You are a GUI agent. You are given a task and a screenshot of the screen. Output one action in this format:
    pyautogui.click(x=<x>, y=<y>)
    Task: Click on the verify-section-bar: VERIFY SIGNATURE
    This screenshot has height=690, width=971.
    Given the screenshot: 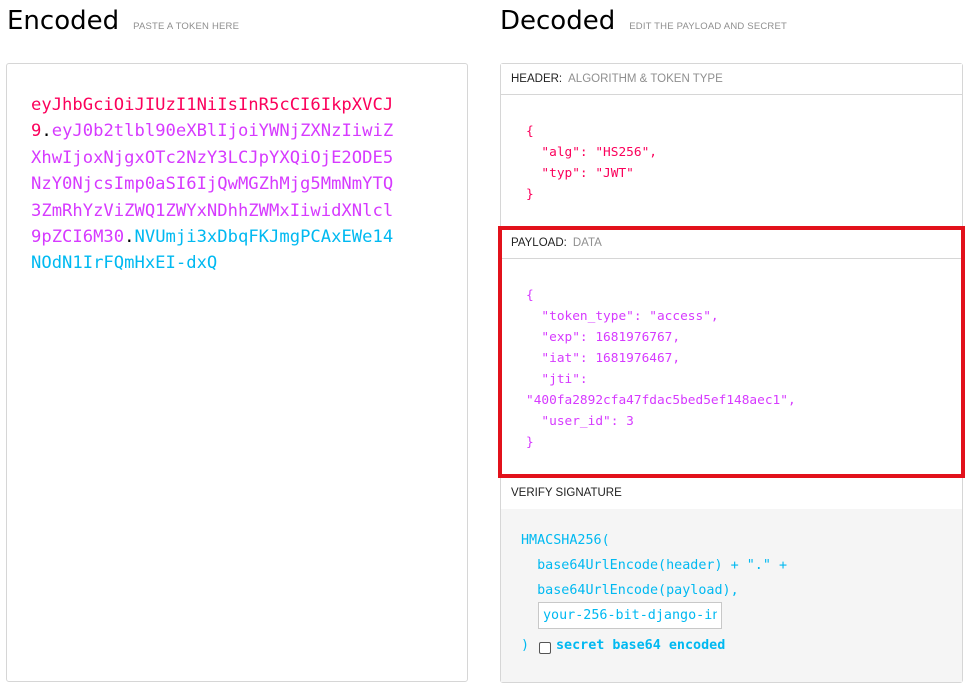 What is the action you would take?
    pyautogui.click(x=731, y=493)
    